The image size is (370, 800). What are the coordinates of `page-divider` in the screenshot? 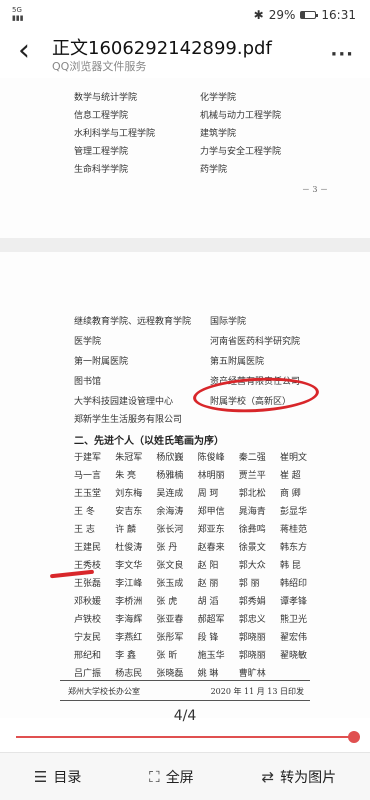 It's located at (185, 245).